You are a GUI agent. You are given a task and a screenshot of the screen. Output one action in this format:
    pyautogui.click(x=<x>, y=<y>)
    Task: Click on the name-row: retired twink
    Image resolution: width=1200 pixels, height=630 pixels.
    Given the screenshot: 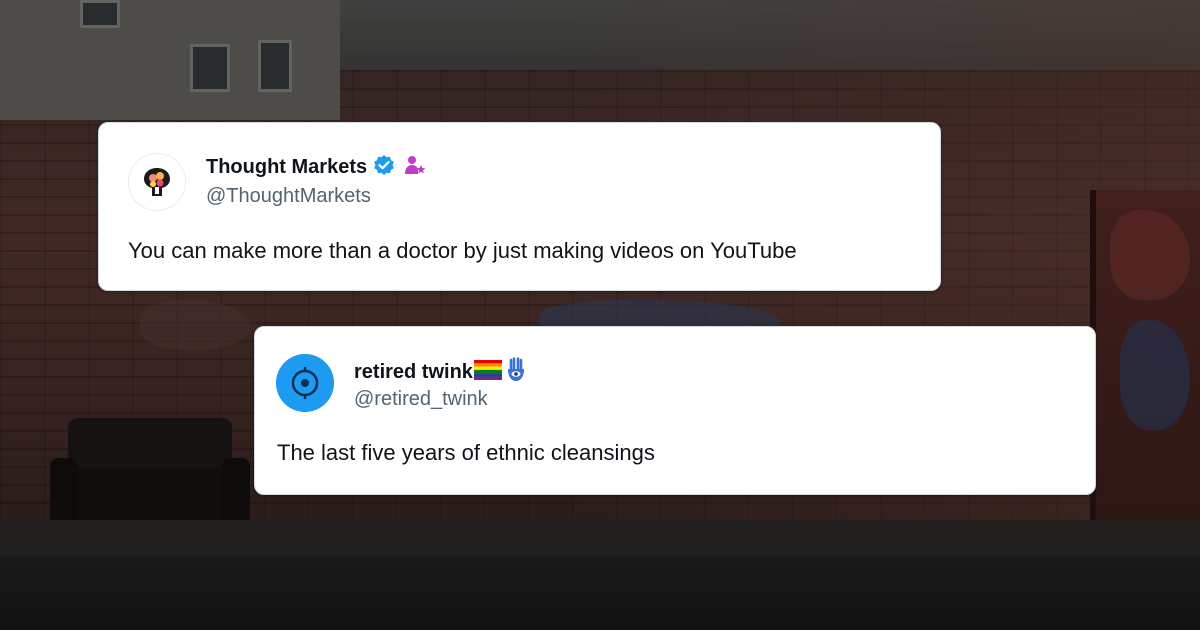 What is the action you would take?
    pyautogui.click(x=440, y=372)
    